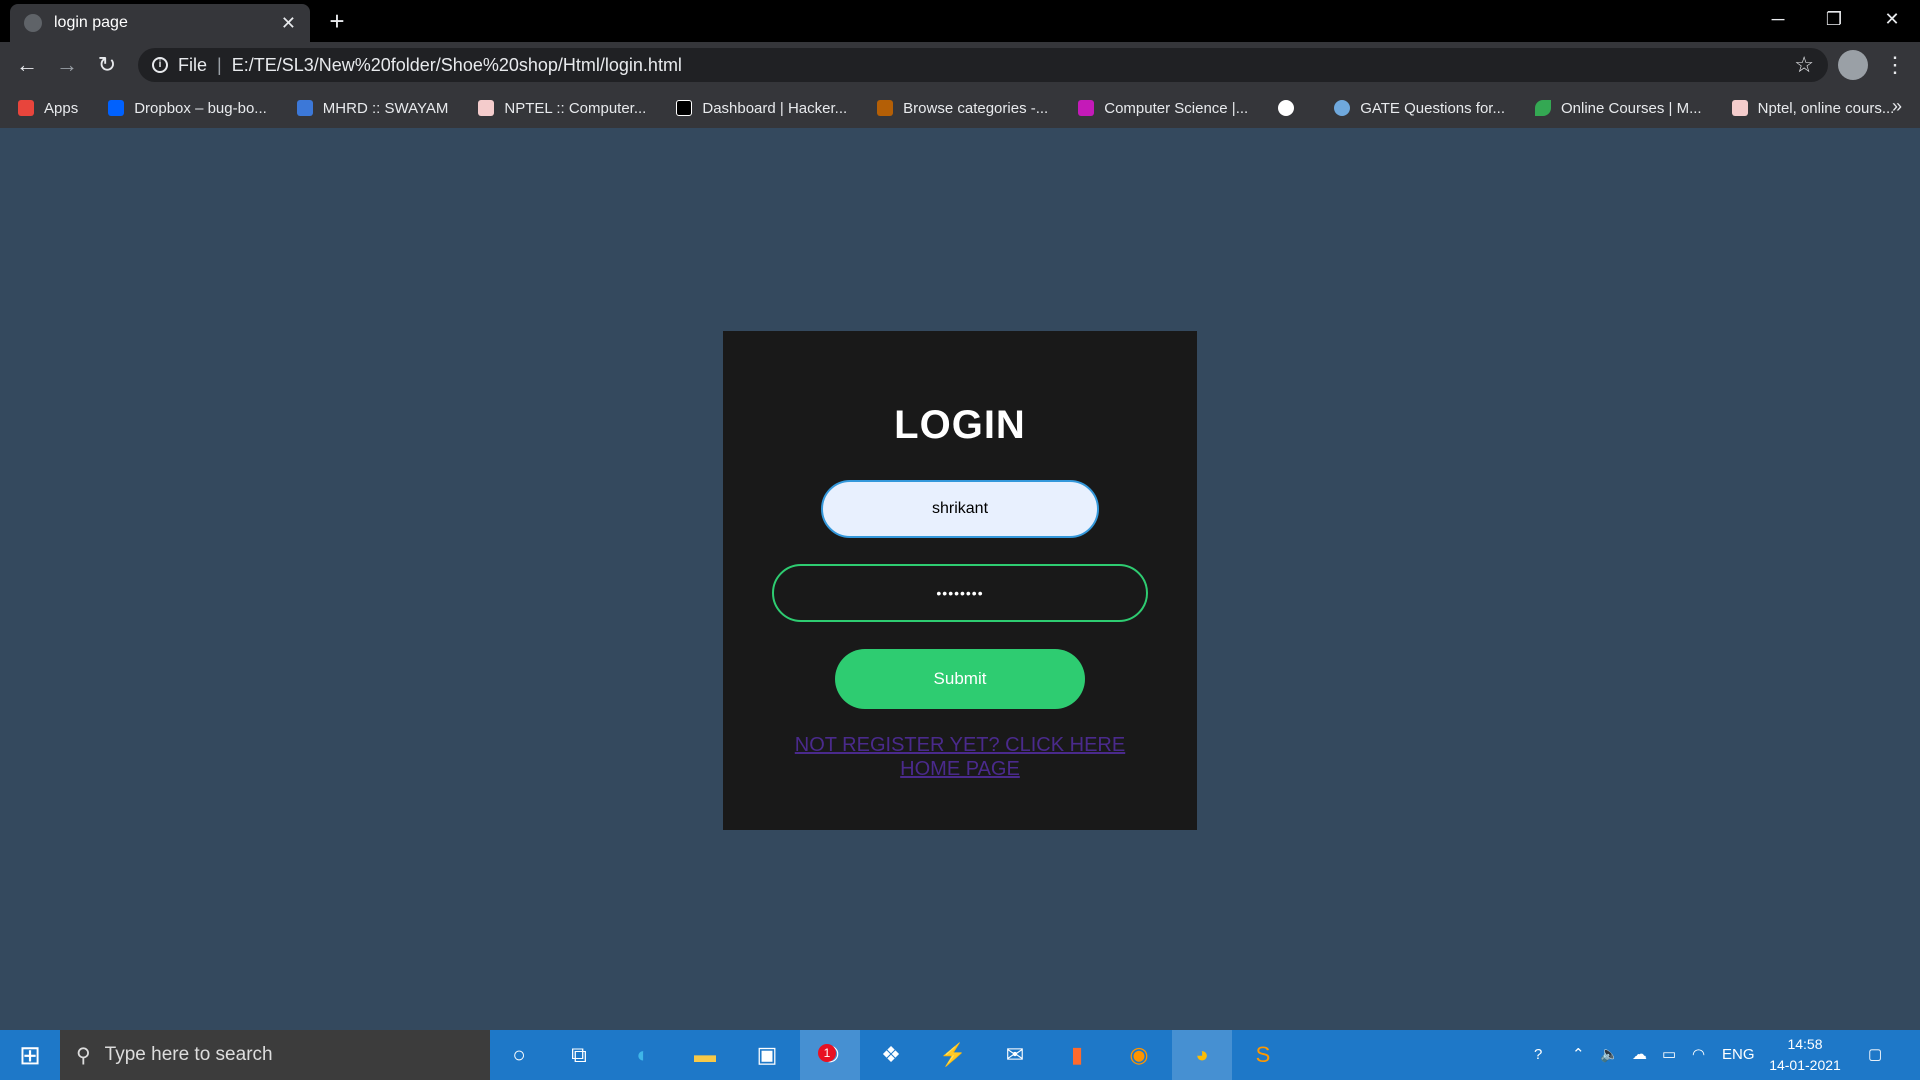  Describe the element at coordinates (1139, 1055) in the screenshot. I see `firefox-icon: ◉` at that location.